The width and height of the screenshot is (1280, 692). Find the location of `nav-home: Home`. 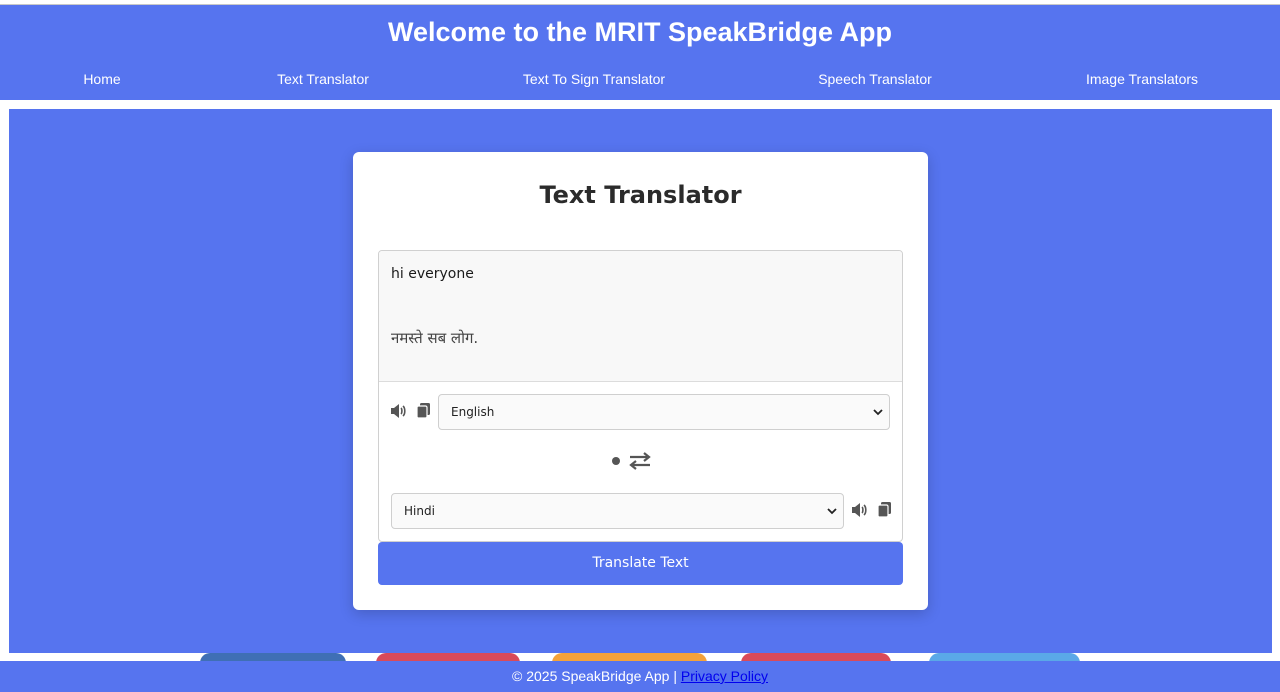

nav-home: Home is located at coordinates (101, 79).